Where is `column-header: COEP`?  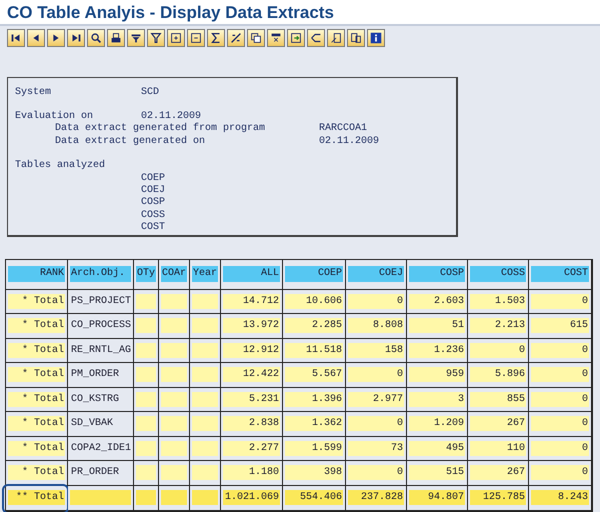 column-header: COEP is located at coordinates (314, 274).